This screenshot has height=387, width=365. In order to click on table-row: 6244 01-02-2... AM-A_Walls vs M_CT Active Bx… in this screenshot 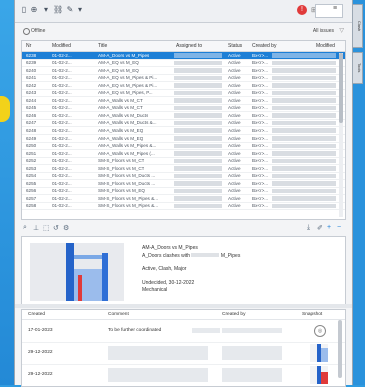, I will do `click(183, 101)`.